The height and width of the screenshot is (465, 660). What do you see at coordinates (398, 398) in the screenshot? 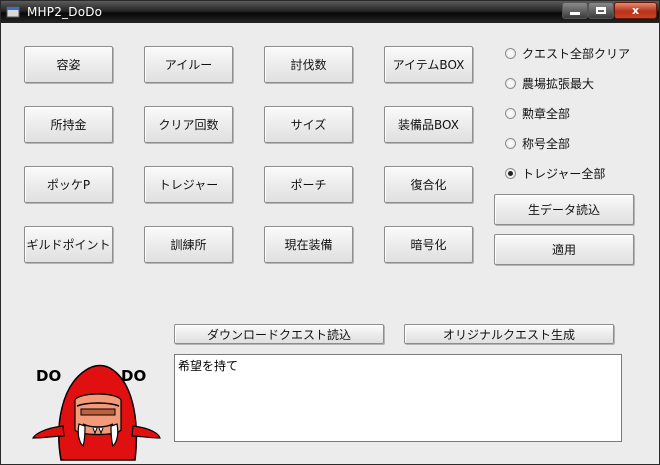
I see `message-textbox: 希望を持て` at bounding box center [398, 398].